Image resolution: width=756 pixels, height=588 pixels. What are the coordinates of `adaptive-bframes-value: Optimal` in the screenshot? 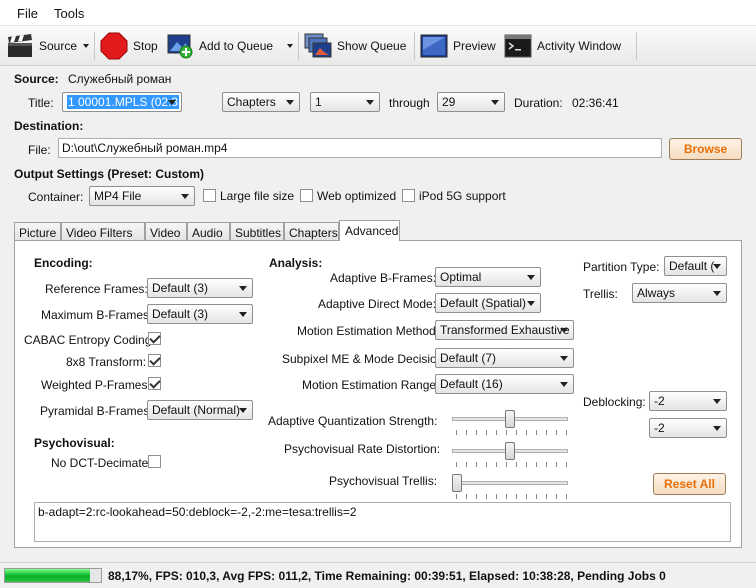 It's located at (461, 277).